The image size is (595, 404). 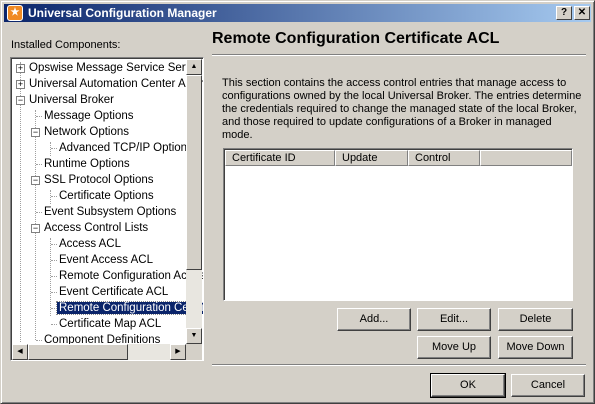 I want to click on arrow-up-icon: ▲, so click(x=194, y=67).